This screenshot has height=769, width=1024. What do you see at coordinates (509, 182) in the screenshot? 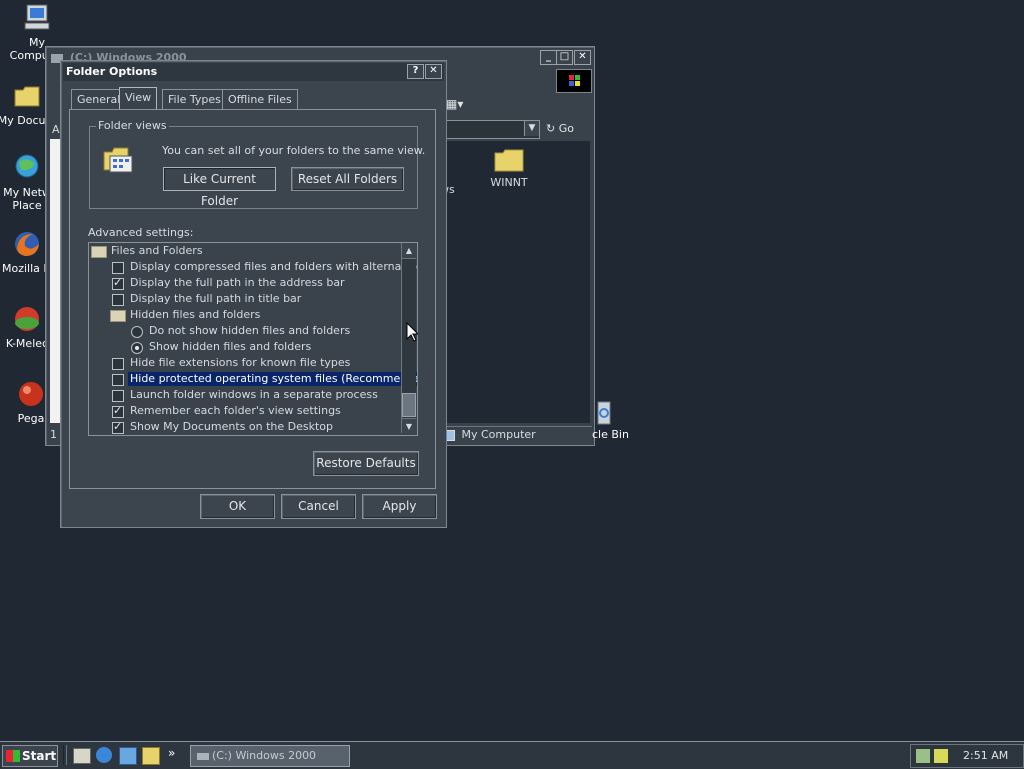
I see `folder-label: WINNT` at bounding box center [509, 182].